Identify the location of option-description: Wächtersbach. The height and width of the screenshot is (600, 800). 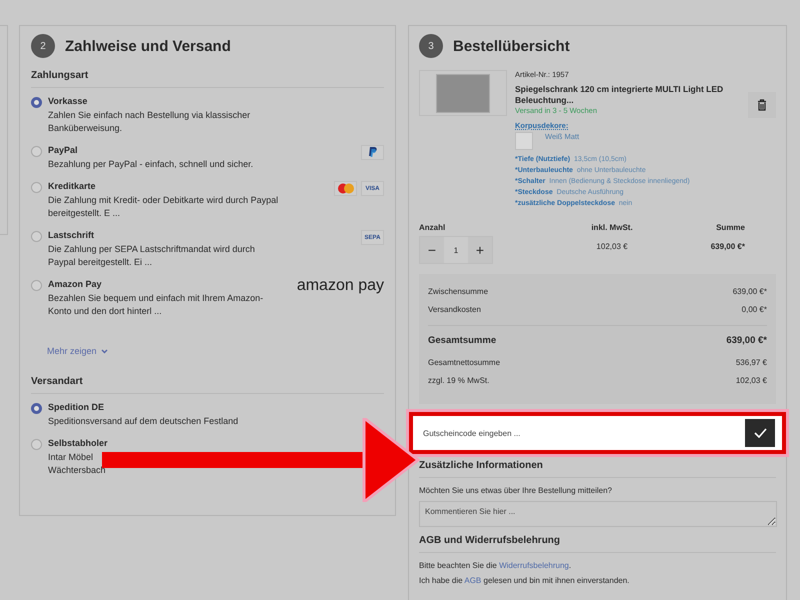
(77, 470).